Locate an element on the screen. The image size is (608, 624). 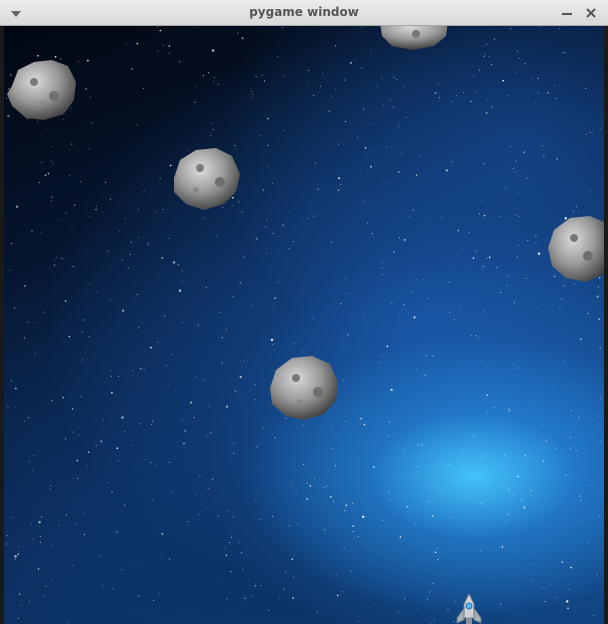
minimize-button is located at coordinates (567, 13).